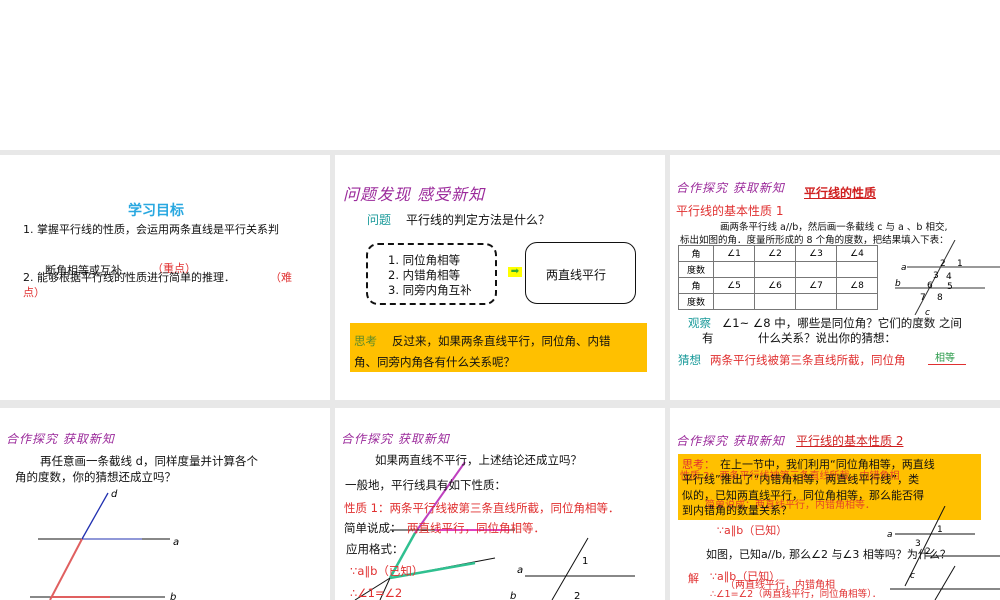  I want to click on property-1: 性质 1：两条平行线被第三条直线所截，同位角相等．, so click(482, 508).